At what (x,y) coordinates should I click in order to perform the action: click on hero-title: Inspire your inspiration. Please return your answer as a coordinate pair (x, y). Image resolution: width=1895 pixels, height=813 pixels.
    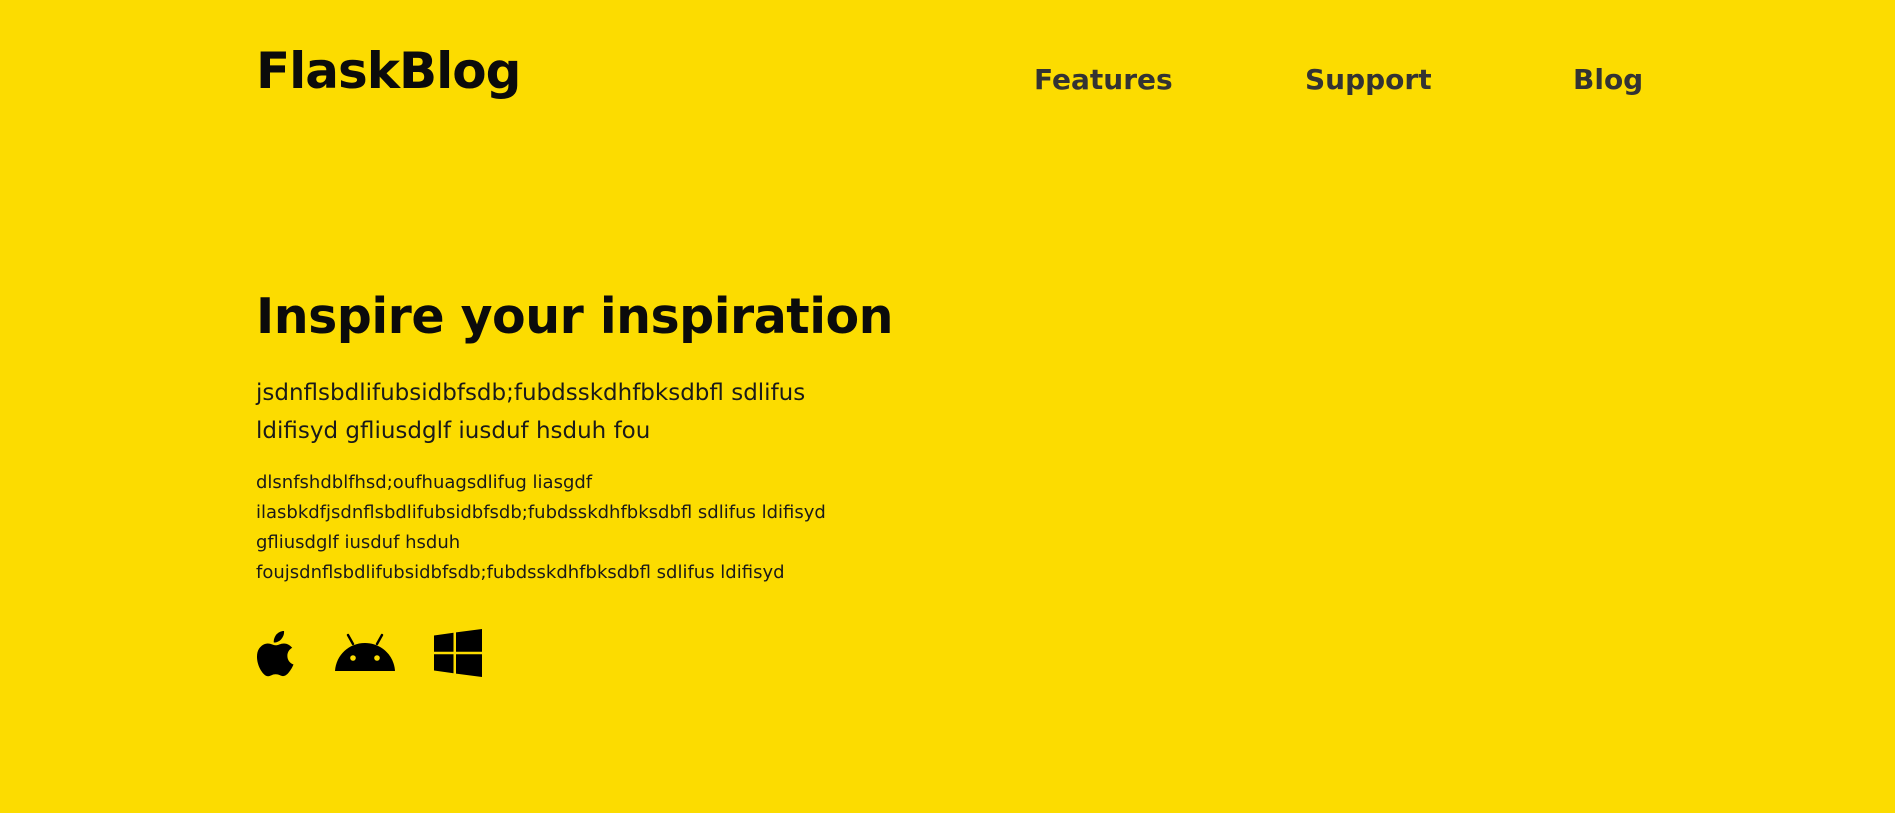
    Looking at the image, I should click on (575, 316).